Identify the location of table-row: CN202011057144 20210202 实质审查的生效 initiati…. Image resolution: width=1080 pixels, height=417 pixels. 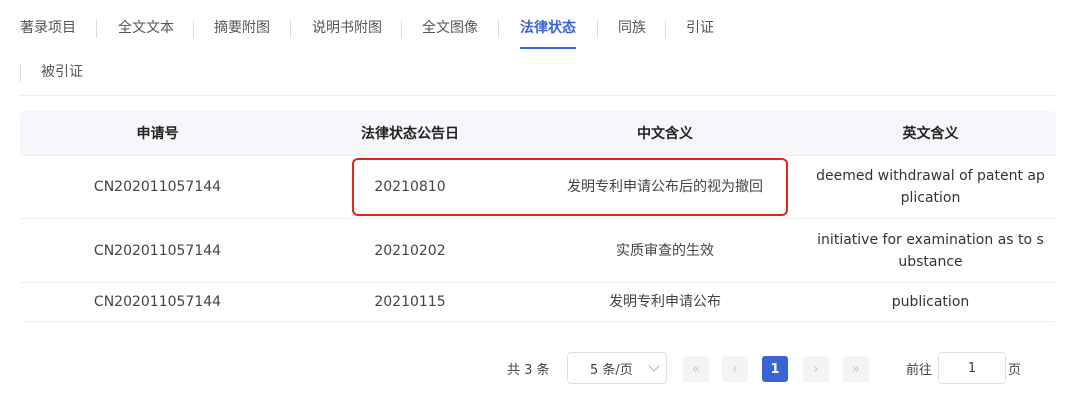
(538, 251).